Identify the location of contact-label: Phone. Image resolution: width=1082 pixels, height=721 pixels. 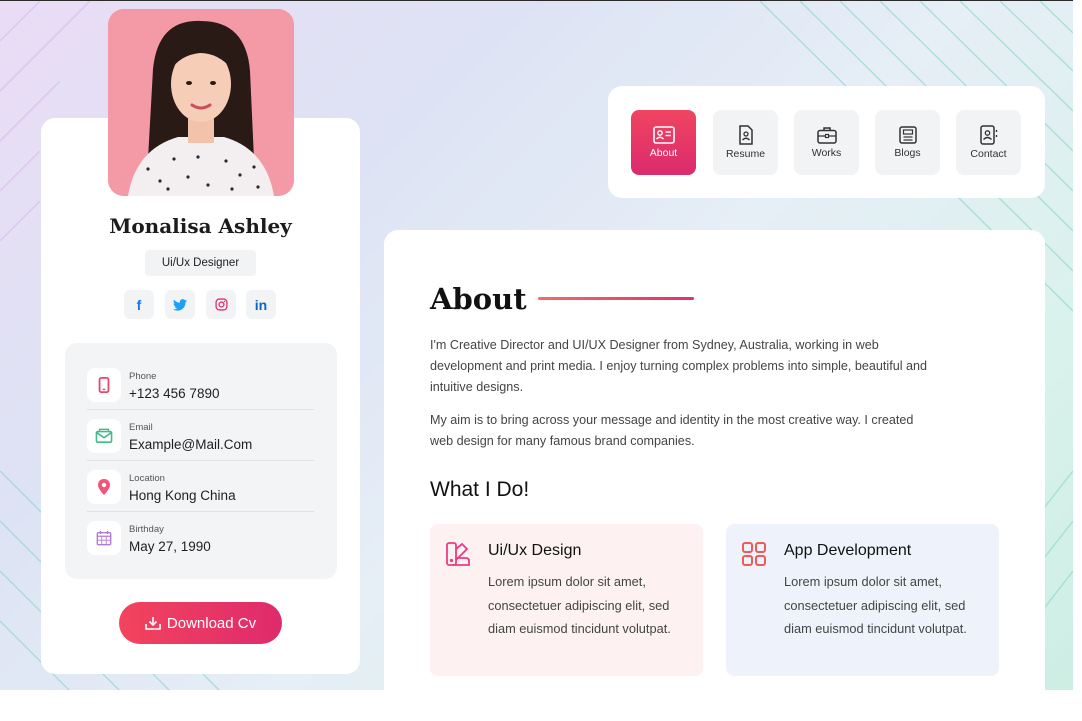
(143, 376).